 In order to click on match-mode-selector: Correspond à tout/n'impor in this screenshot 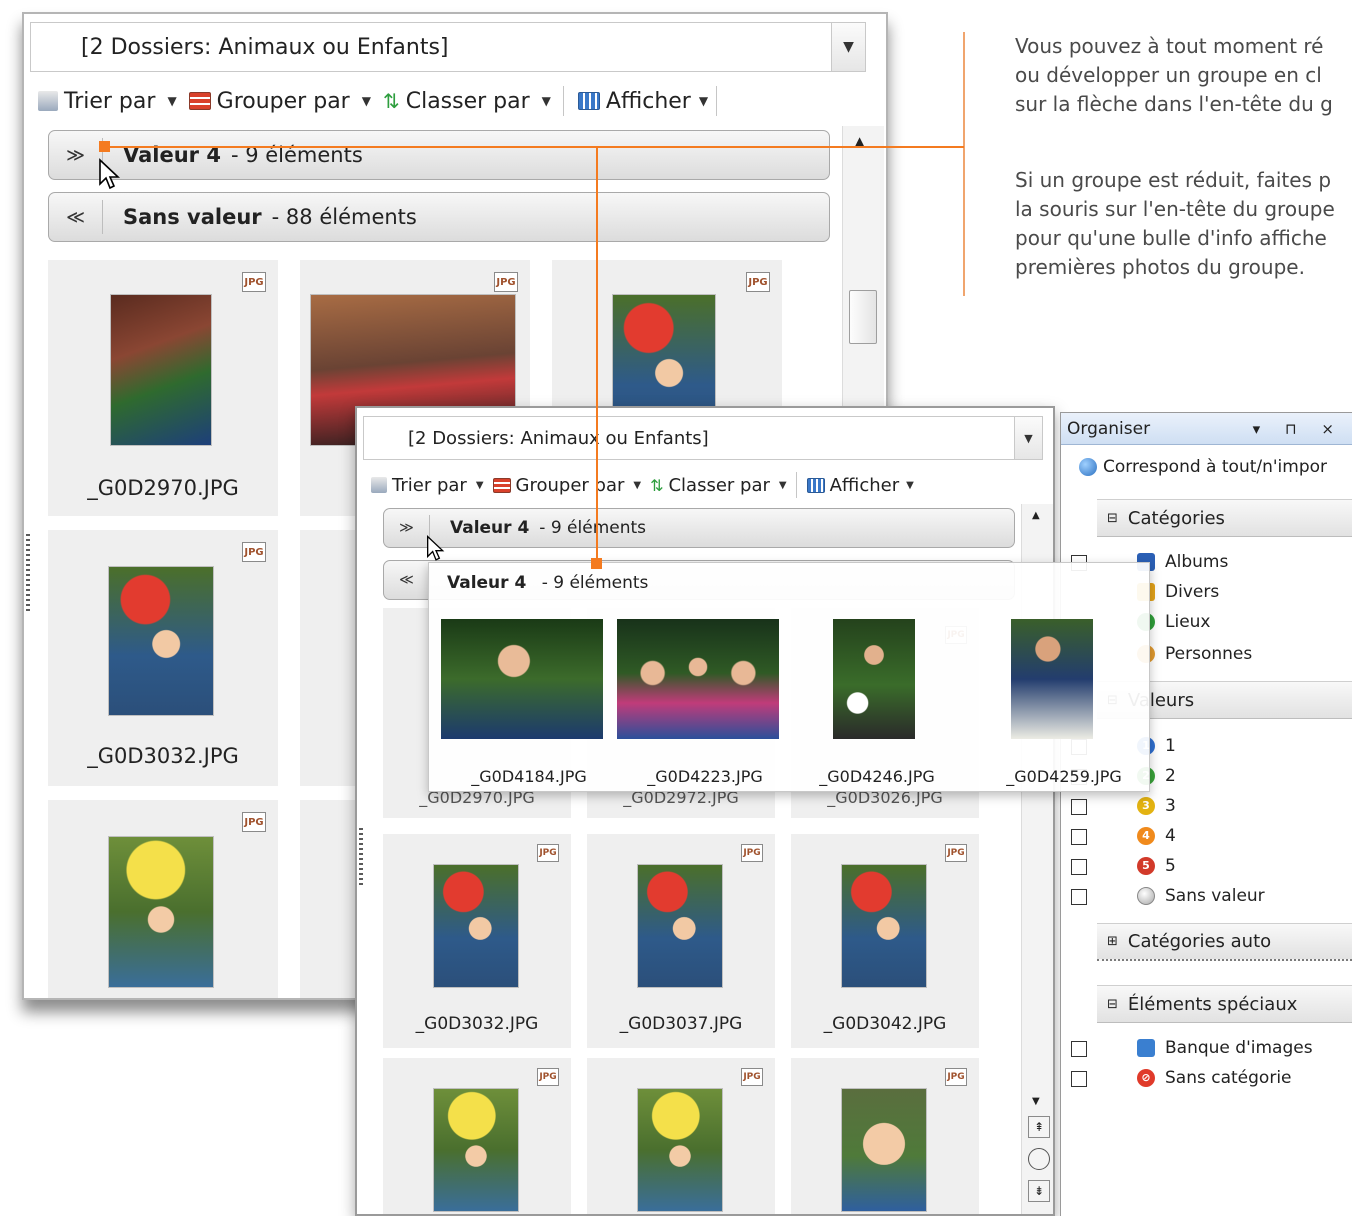, I will do `click(1203, 467)`.